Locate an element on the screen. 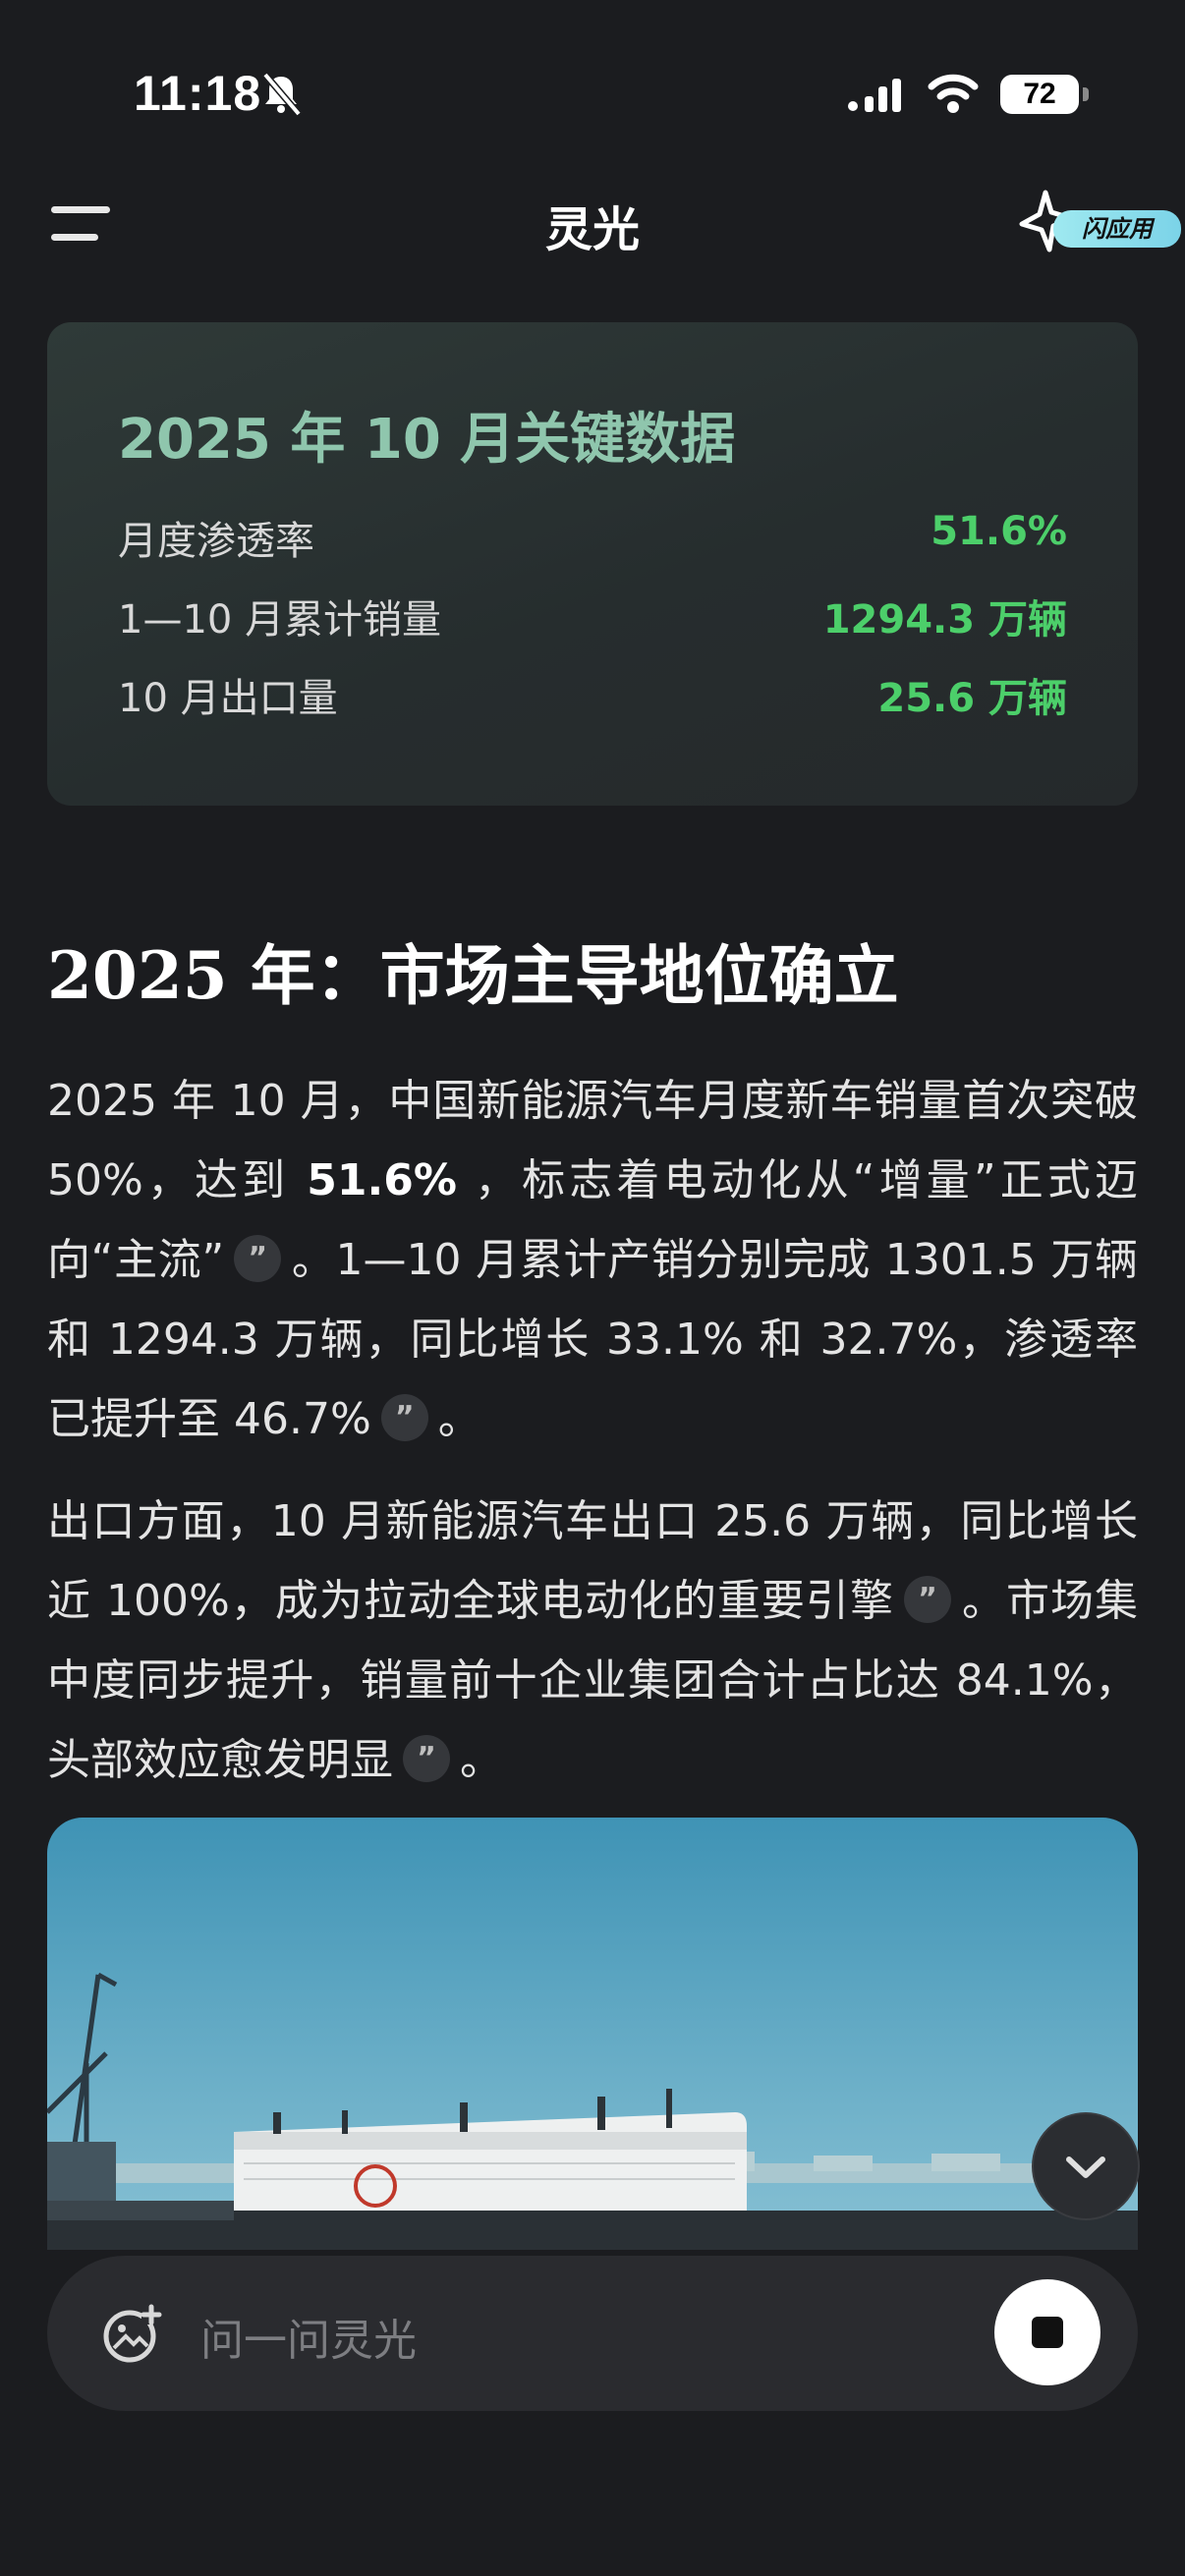 This screenshot has height=2576, width=1185. cellular-signal-icon is located at coordinates (875, 95).